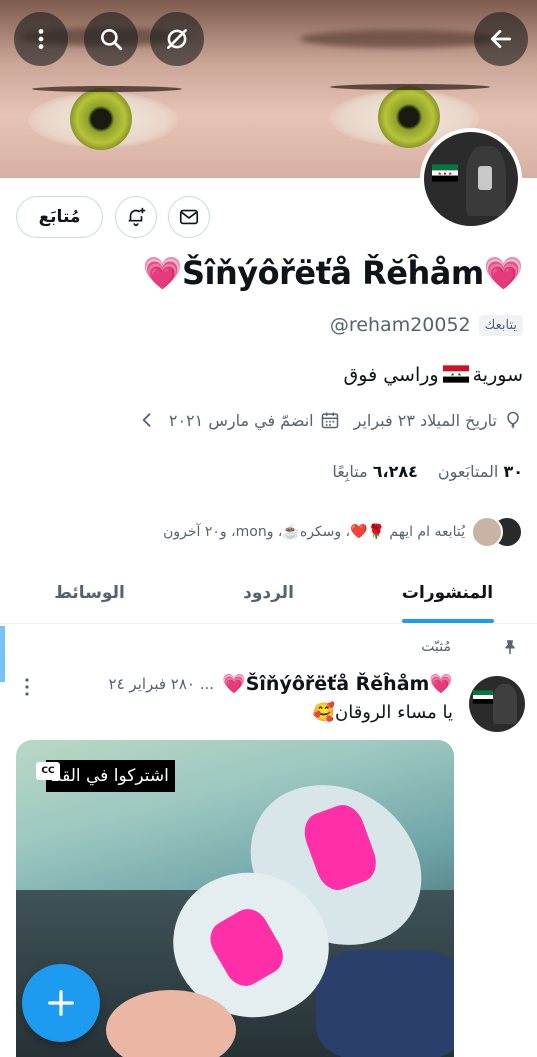  Describe the element at coordinates (382, 712) in the screenshot. I see `tweet-text: يا مساء الروقان🥰` at that location.